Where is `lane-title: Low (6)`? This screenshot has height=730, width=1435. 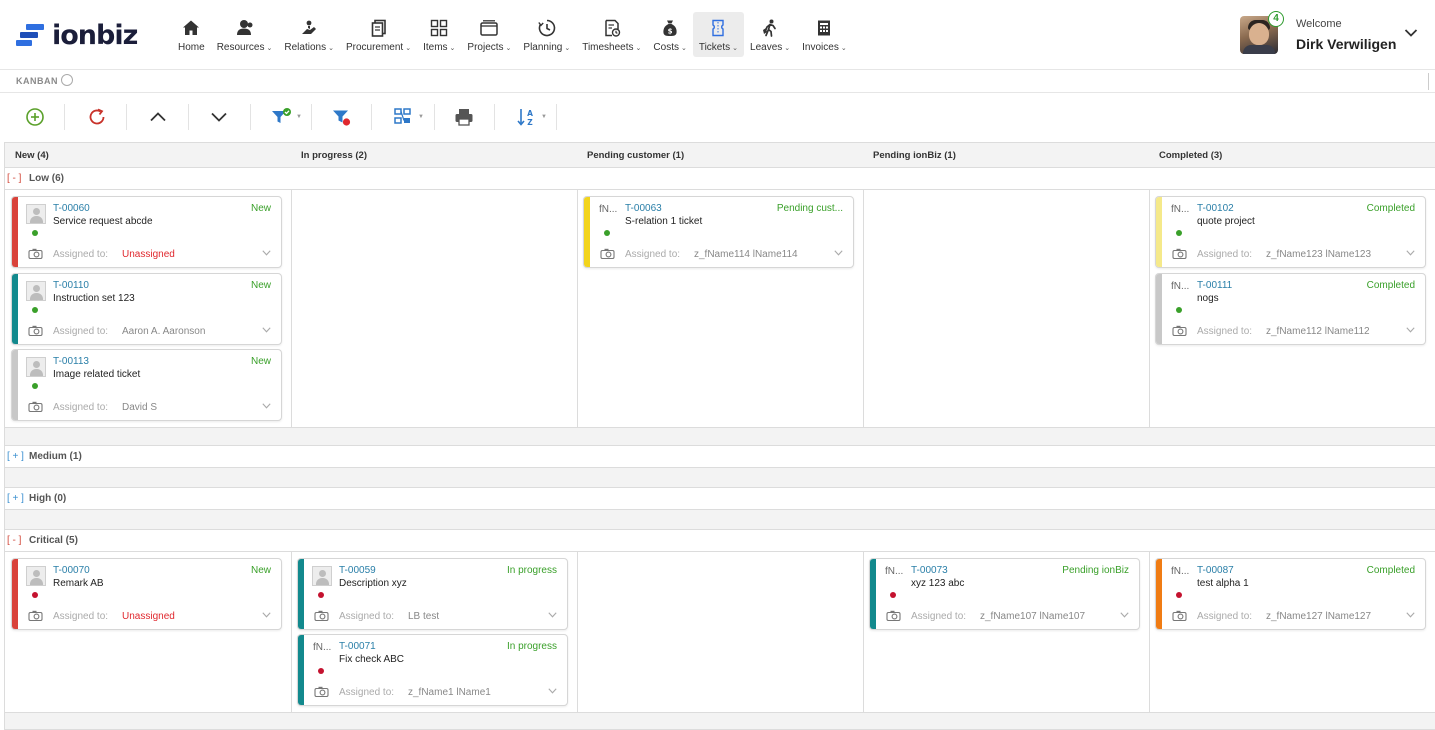 lane-title: Low (6) is located at coordinates (46, 178).